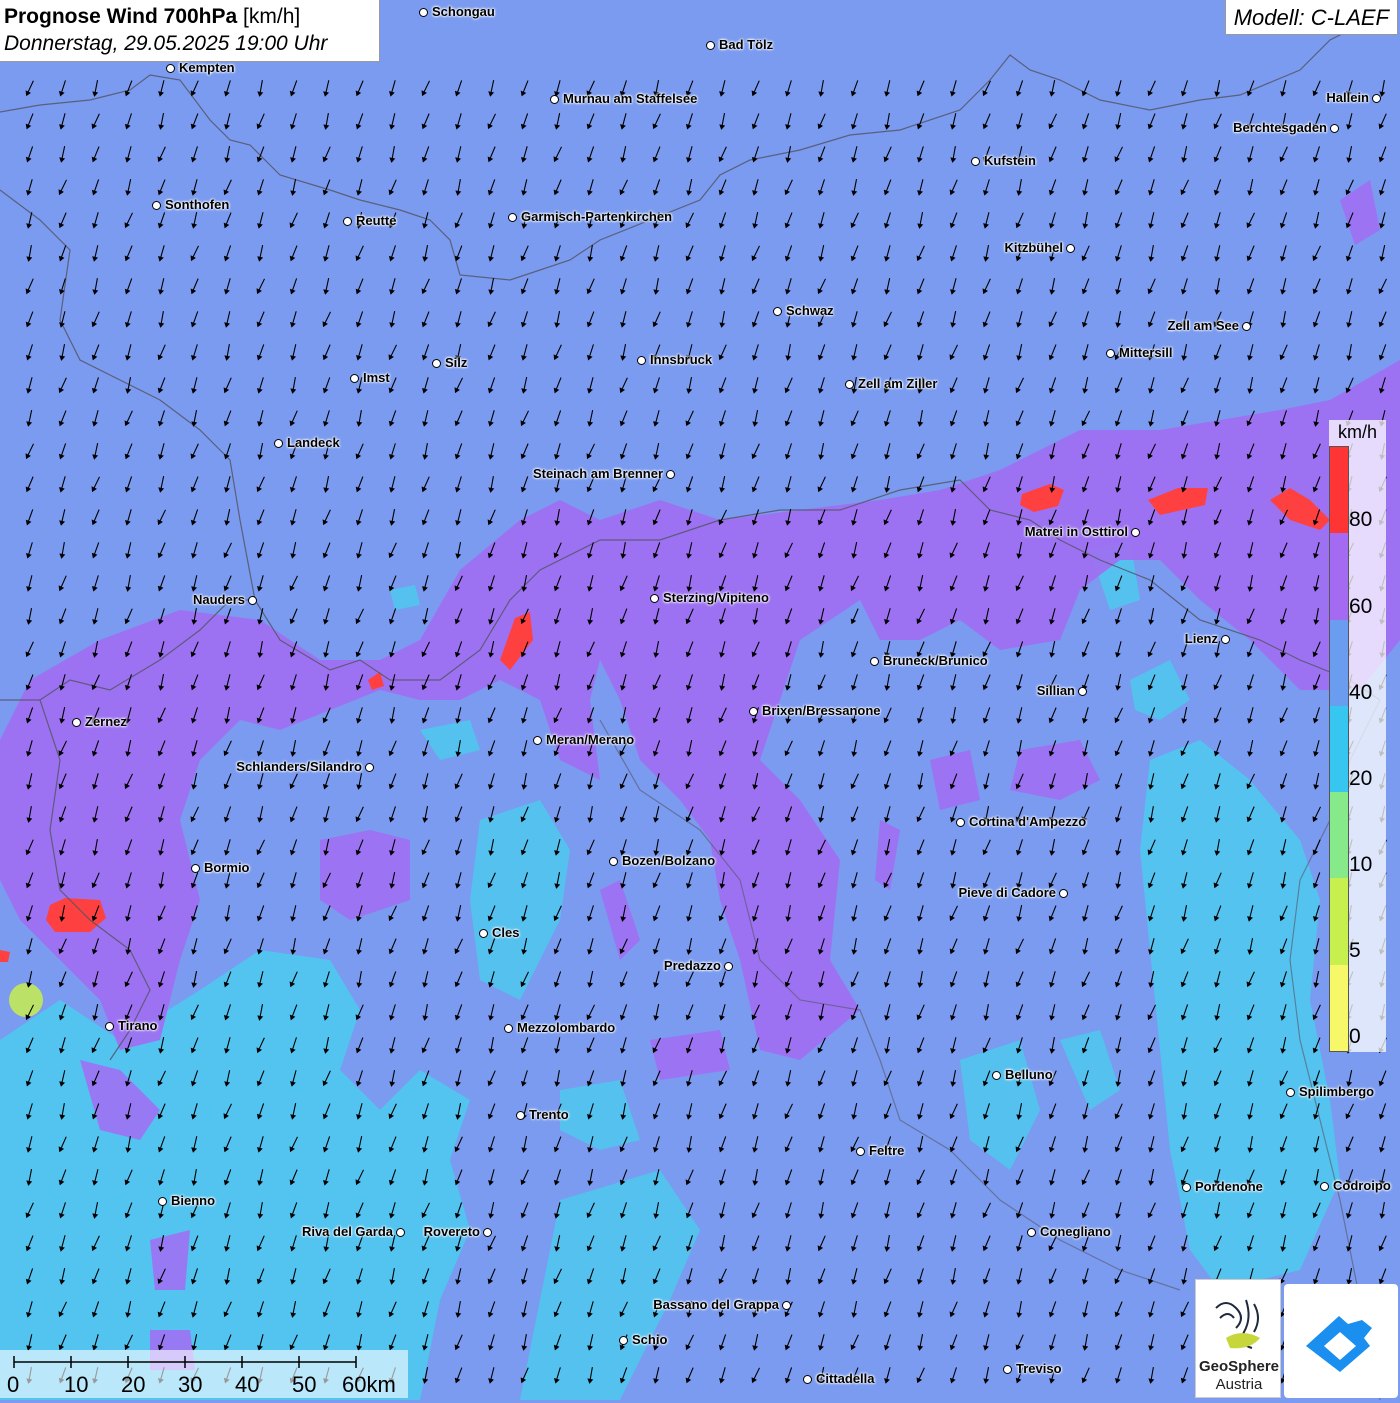 This screenshot has height=1403, width=1400. What do you see at coordinates (1010, 160) in the screenshot?
I see `city-label: Kufstein` at bounding box center [1010, 160].